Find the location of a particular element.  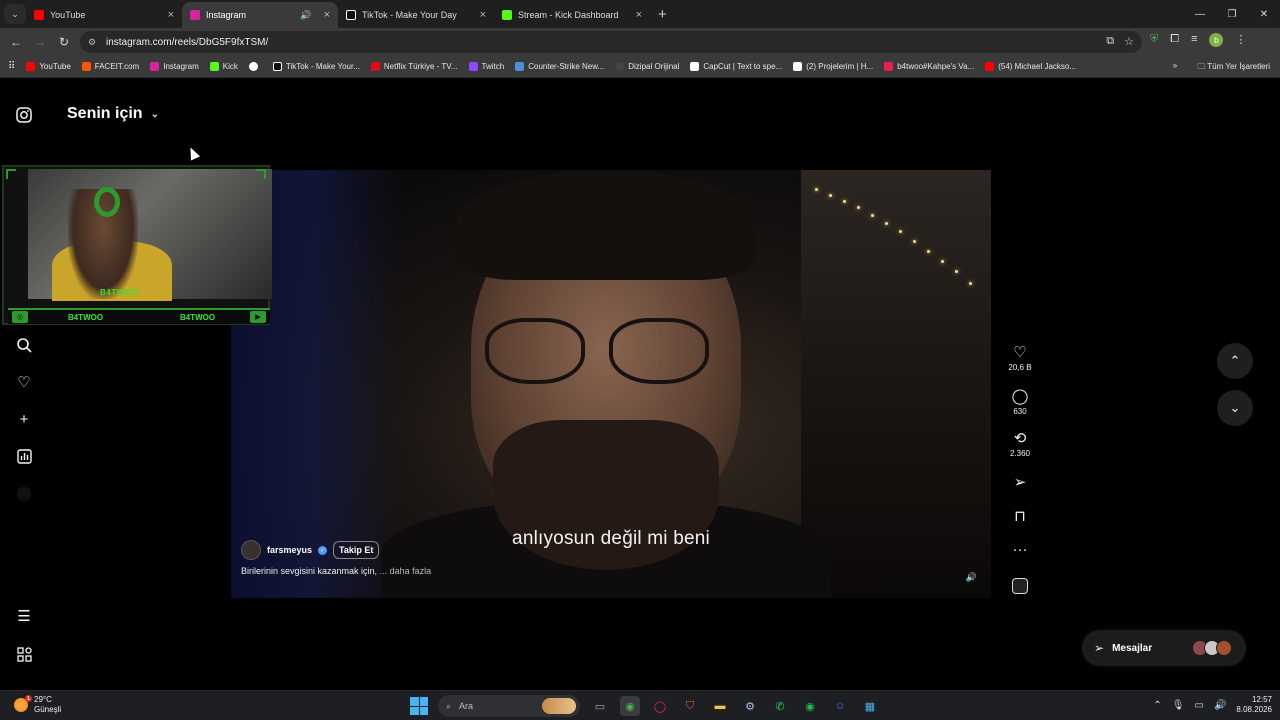

opera-gx-icon: ◯ is located at coordinates (660, 706).